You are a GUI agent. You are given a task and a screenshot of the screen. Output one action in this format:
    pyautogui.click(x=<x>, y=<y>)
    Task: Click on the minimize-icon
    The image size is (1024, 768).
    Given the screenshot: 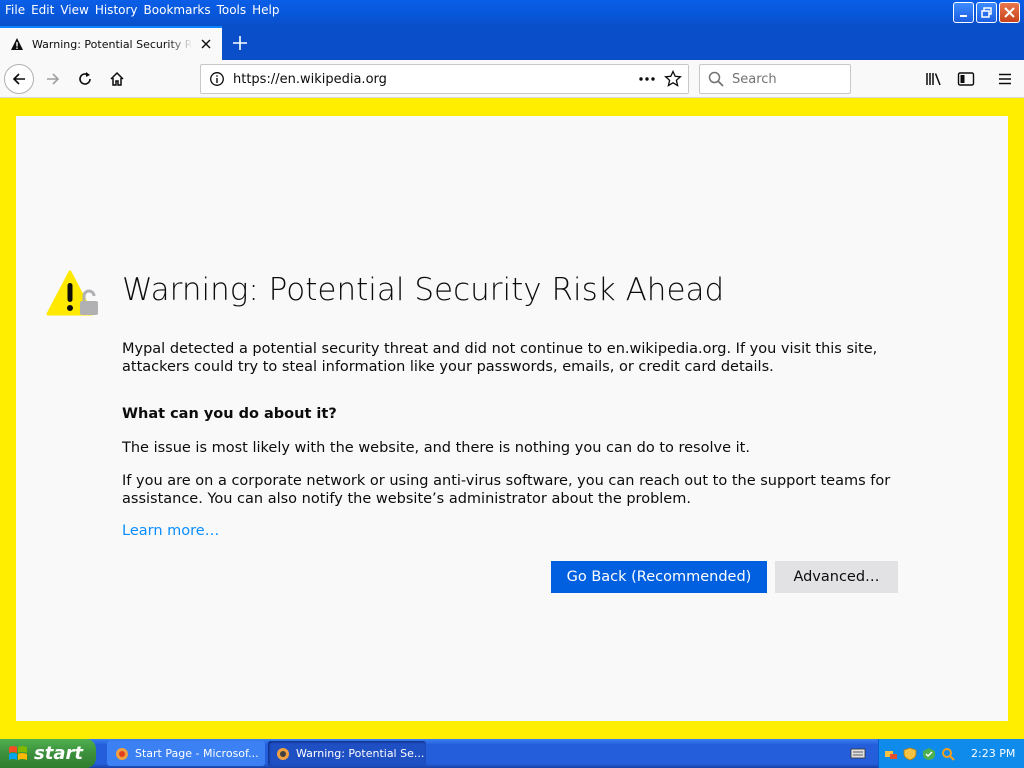 What is the action you would take?
    pyautogui.click(x=963, y=15)
    